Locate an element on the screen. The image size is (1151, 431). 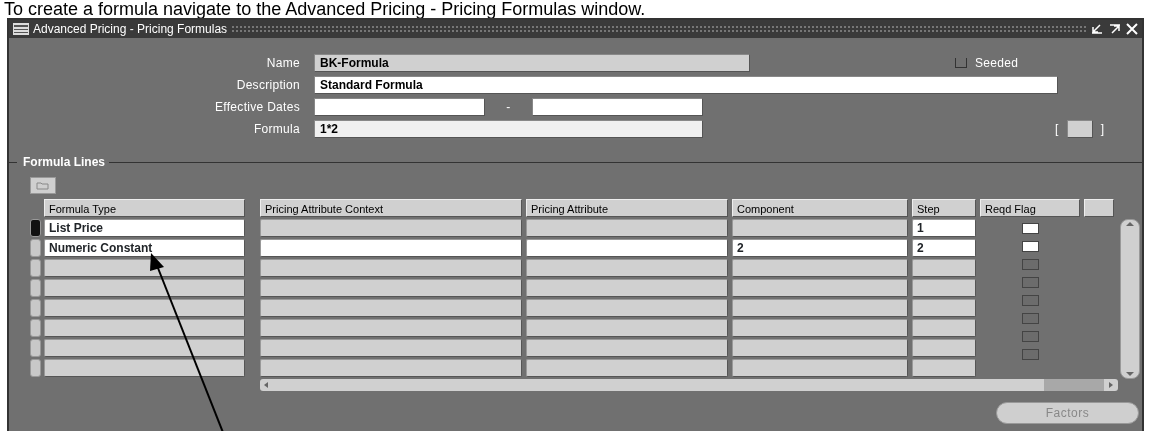
column-header: Pricing Attribute Context is located at coordinates (391, 208).